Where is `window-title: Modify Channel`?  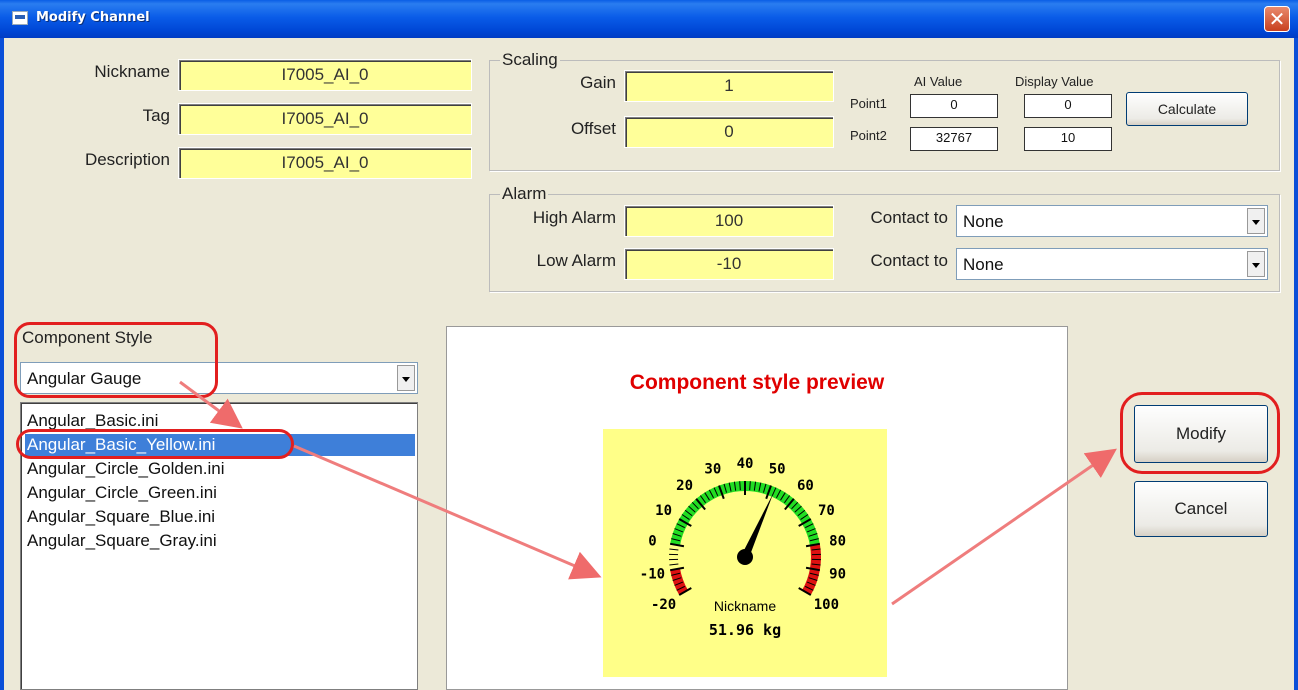
window-title: Modify Channel is located at coordinates (93, 17).